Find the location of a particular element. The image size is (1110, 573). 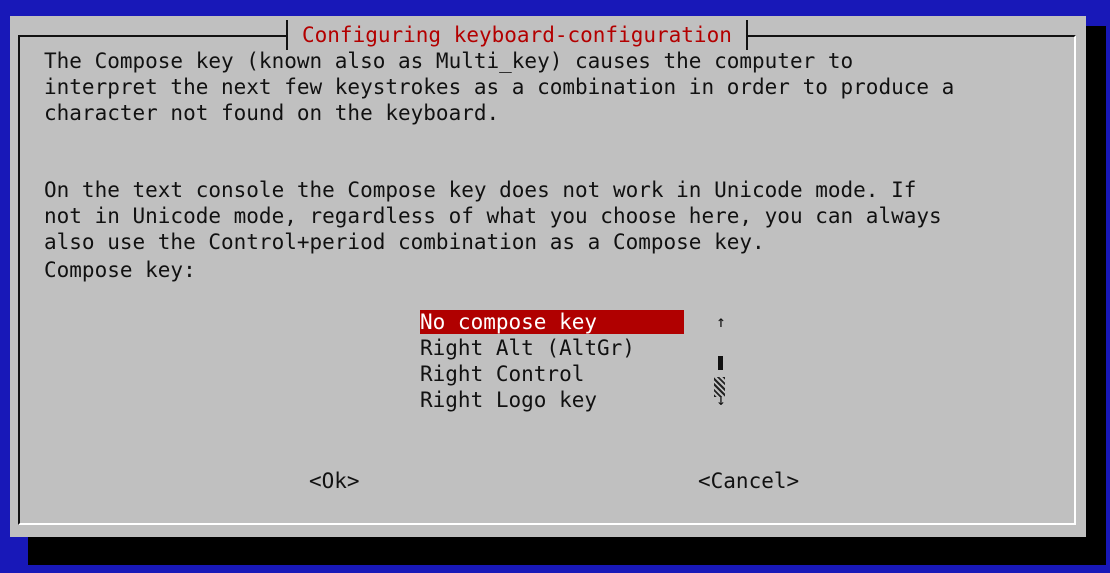

cancel-button: <Cancel> is located at coordinates (748, 481).